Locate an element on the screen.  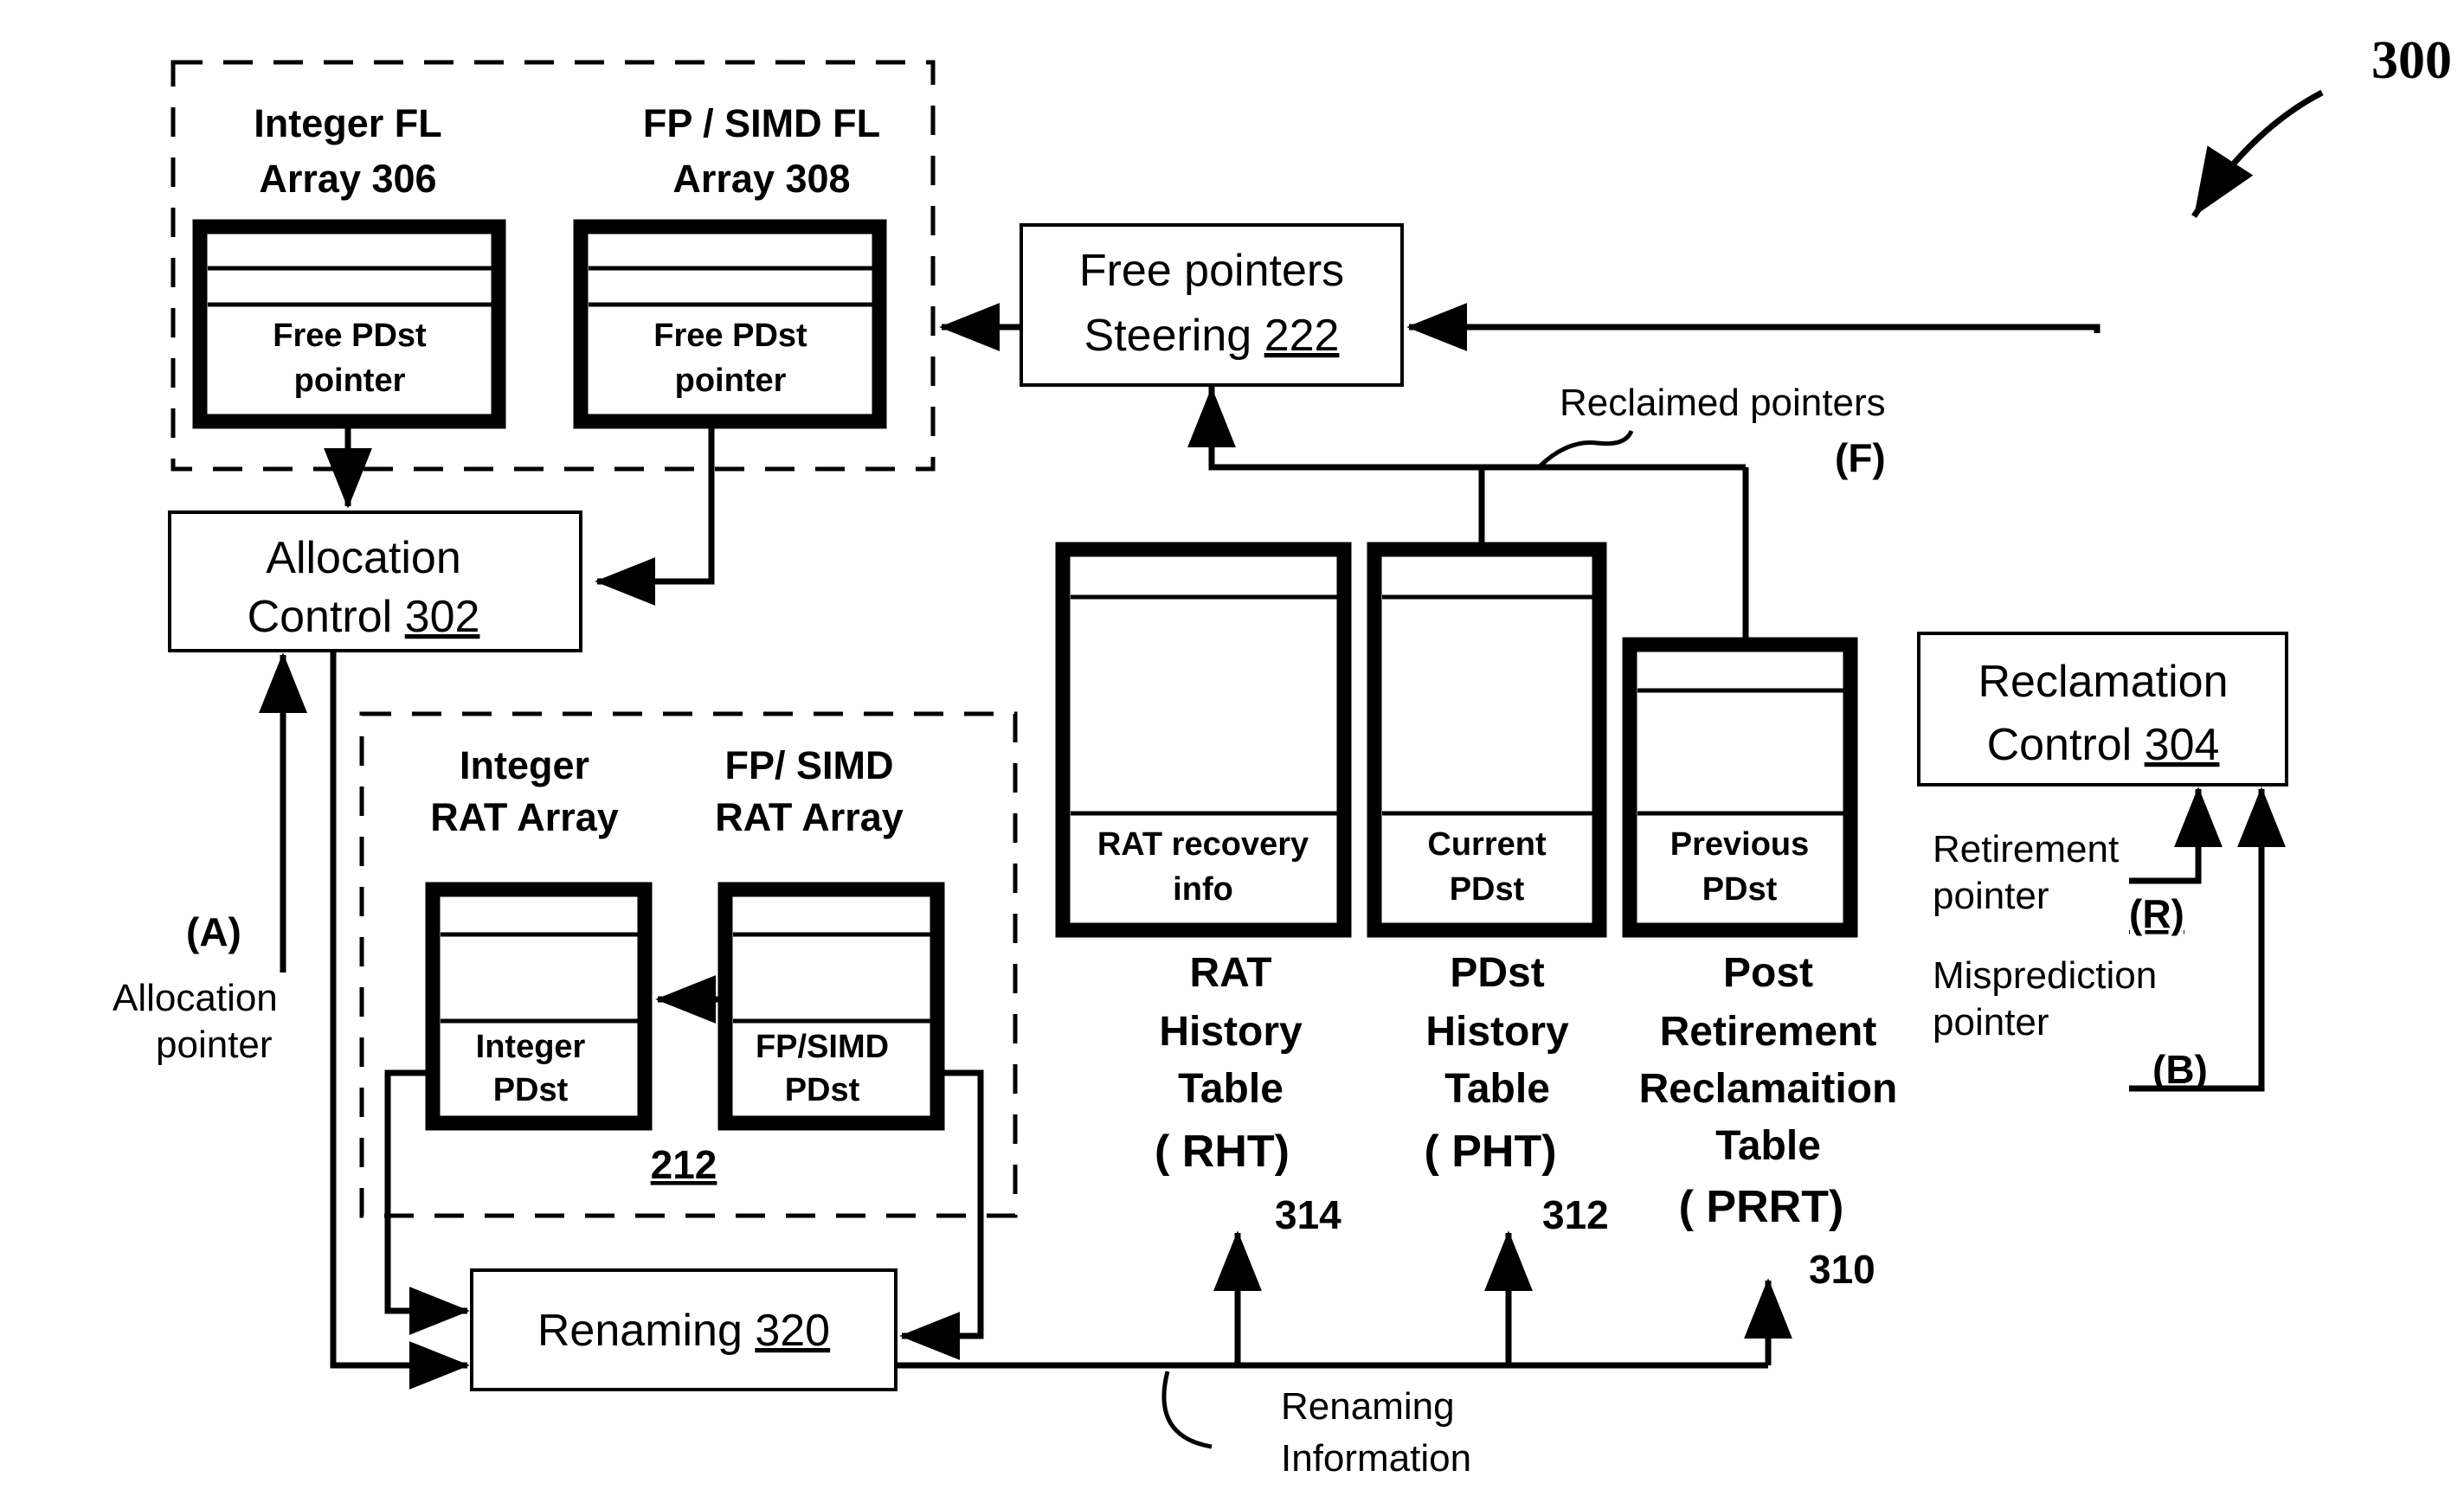
pht-cell-label-line1: Current is located at coordinates (1487, 844).